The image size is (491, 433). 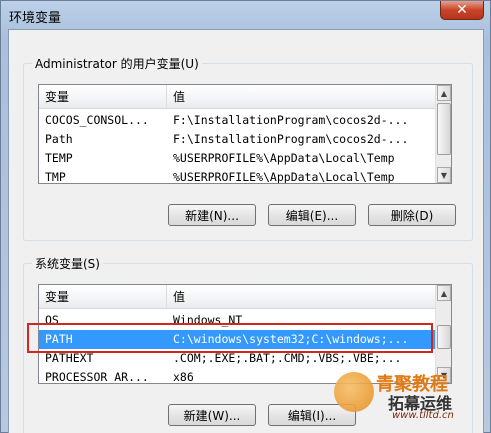 What do you see at coordinates (444, 175) in the screenshot?
I see `scroll-down-icon: ▼` at bounding box center [444, 175].